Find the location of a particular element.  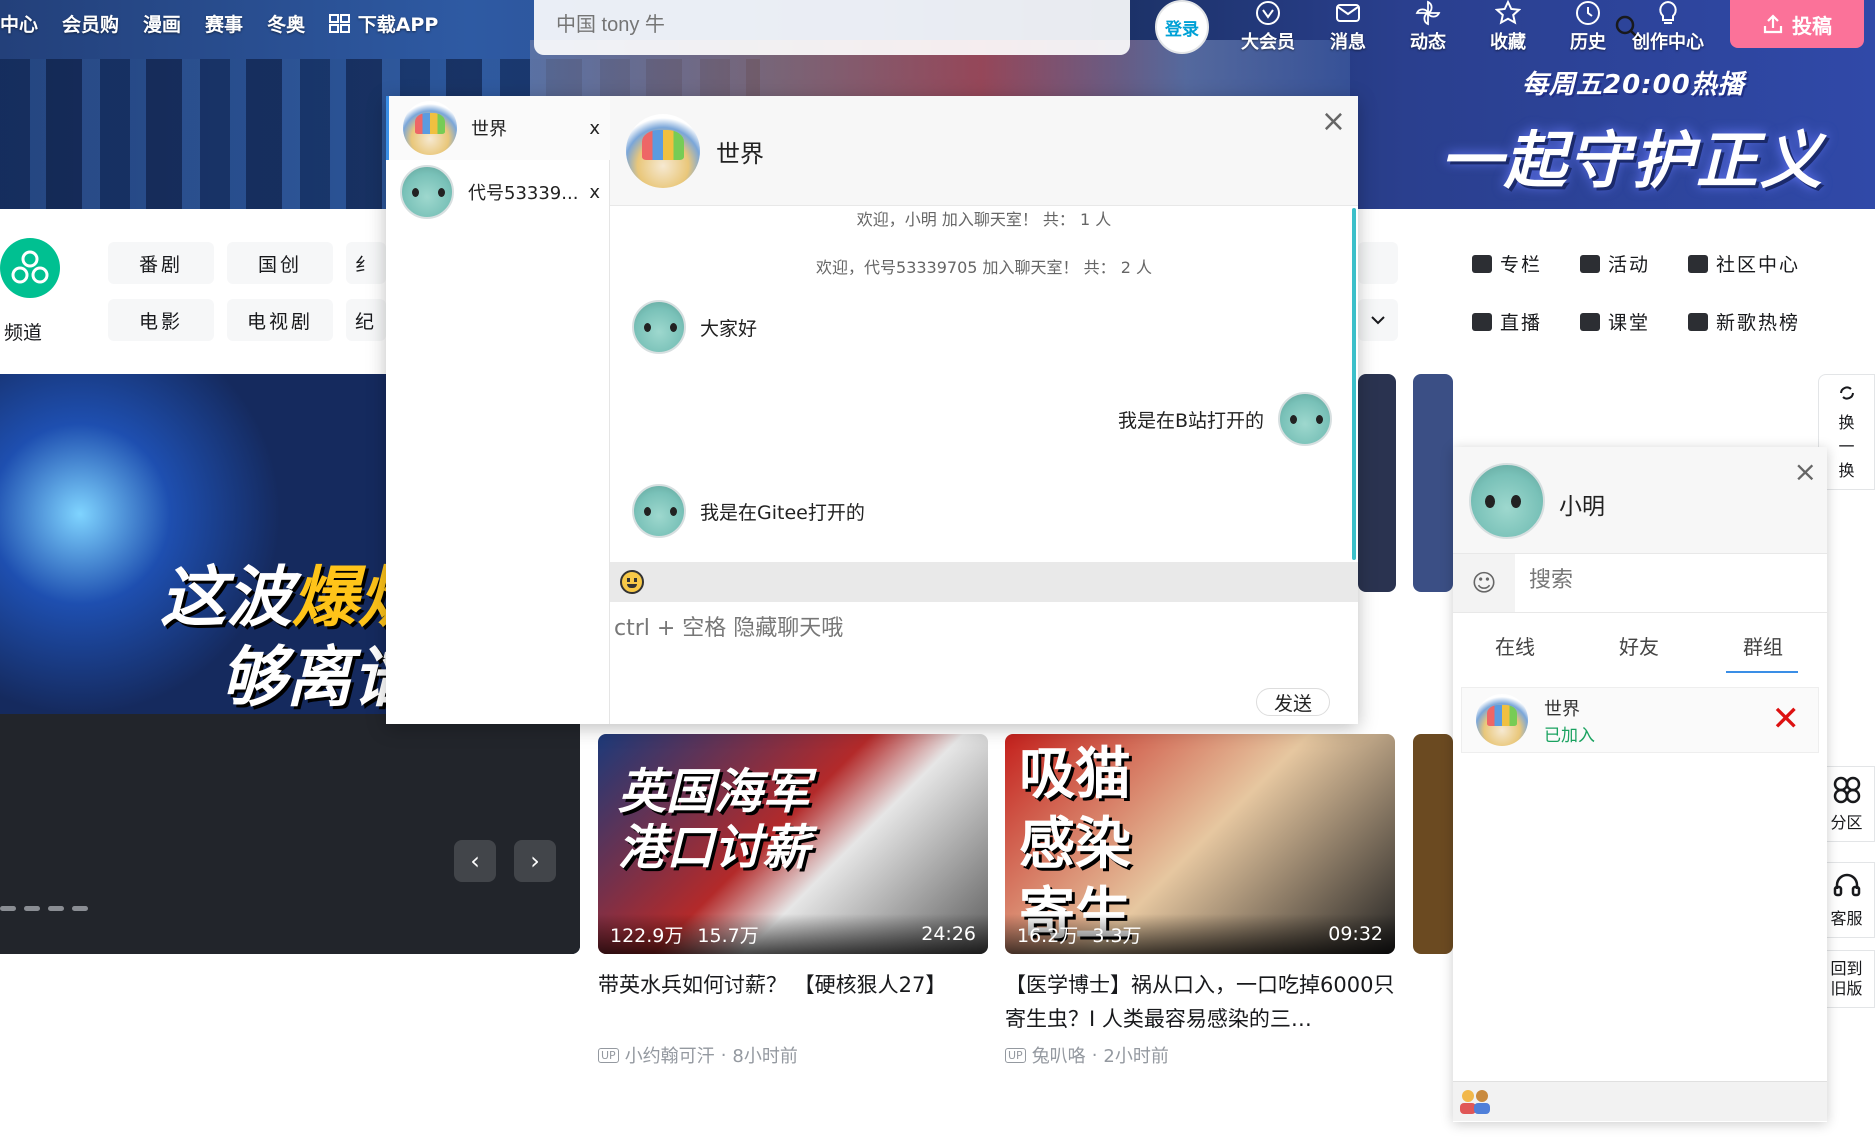

nav-link-shop: 会员购 is located at coordinates (90, 23).